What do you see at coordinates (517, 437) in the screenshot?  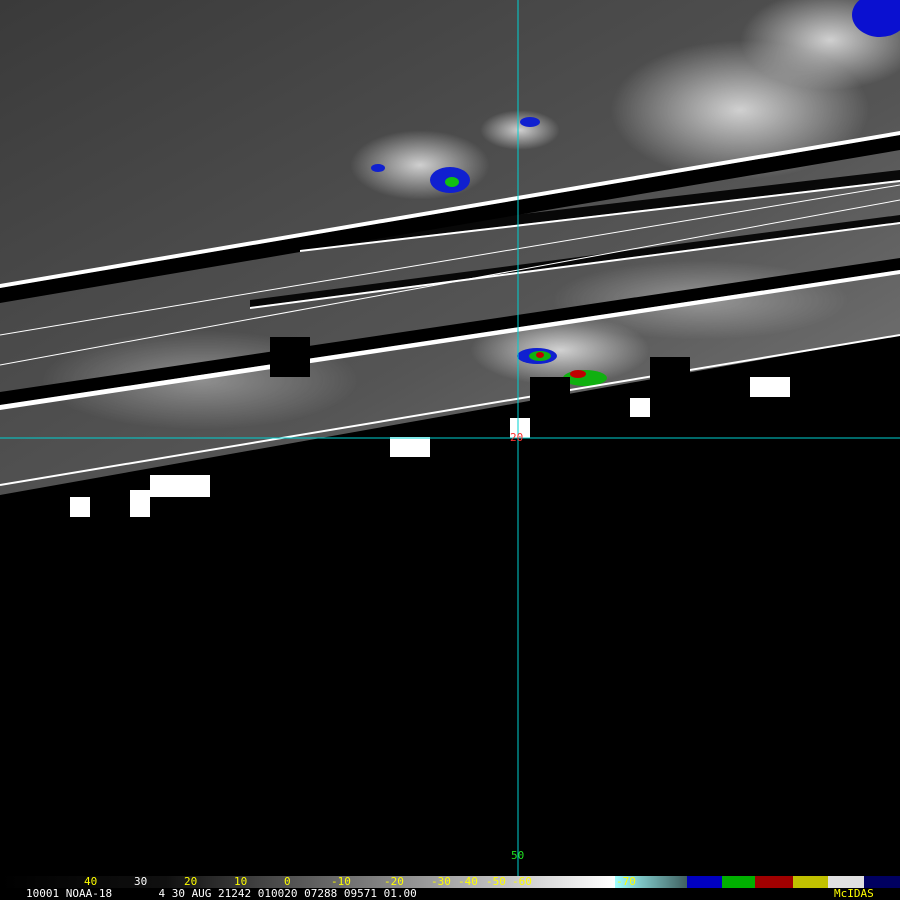 I see `latitude-label: 20` at bounding box center [517, 437].